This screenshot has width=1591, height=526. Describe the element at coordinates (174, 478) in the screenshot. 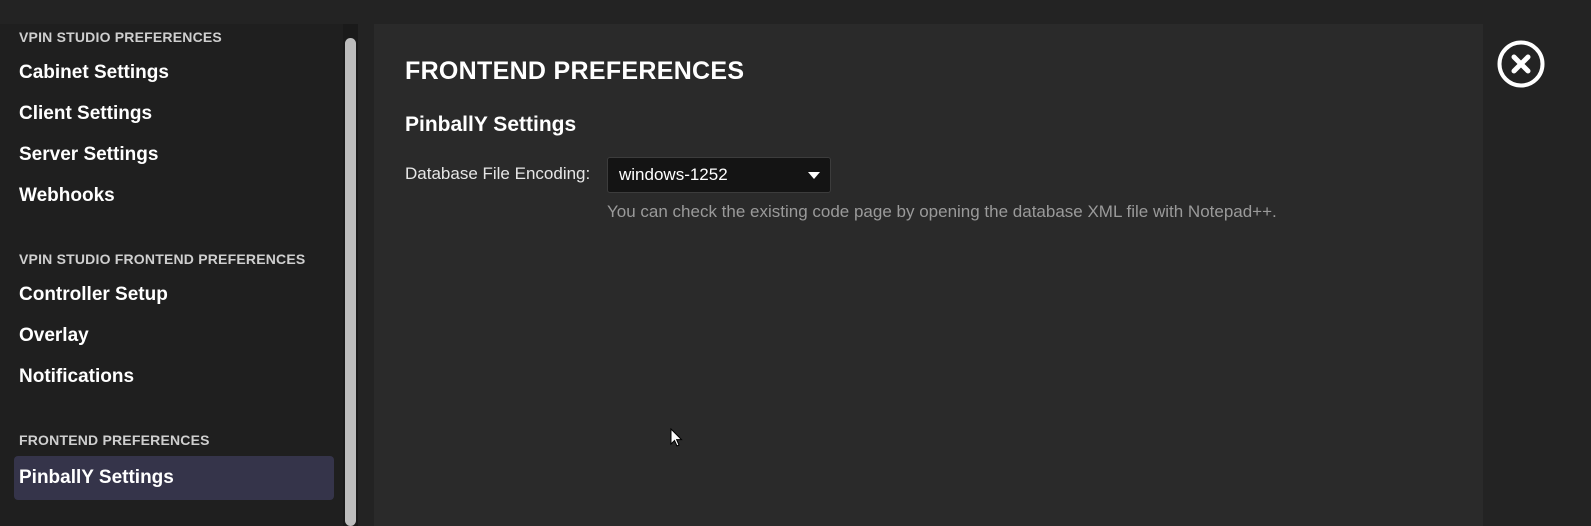

I see `sidebar-item-pinbally-settings: PinballY Settings` at that location.